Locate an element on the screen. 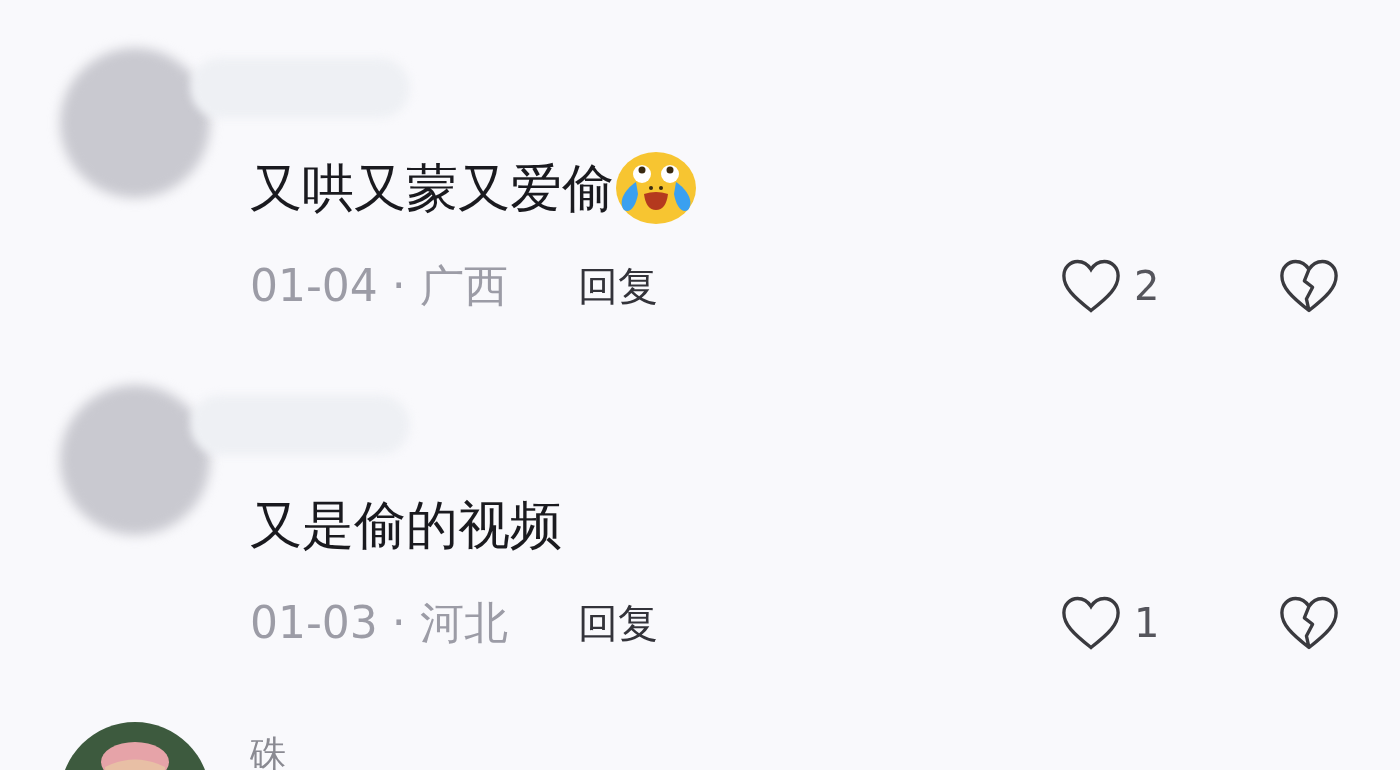 This screenshot has height=770, width=1400. comment-date: 01-04 is located at coordinates (314, 286).